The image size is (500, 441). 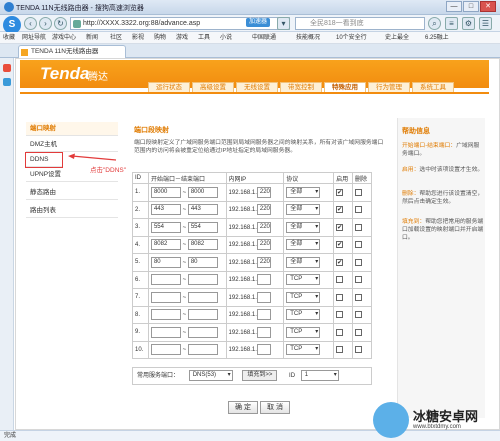 I want to click on accelerator-badge: 加速器, so click(x=258, y=22).